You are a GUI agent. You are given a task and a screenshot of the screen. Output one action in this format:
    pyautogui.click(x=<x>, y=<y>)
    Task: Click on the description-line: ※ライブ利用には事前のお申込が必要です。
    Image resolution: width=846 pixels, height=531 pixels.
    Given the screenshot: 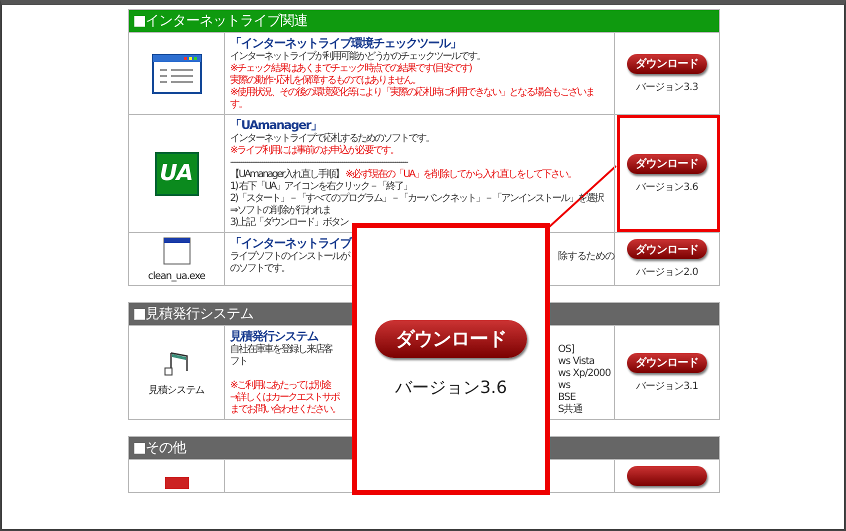 What is the action you would take?
    pyautogui.click(x=314, y=151)
    